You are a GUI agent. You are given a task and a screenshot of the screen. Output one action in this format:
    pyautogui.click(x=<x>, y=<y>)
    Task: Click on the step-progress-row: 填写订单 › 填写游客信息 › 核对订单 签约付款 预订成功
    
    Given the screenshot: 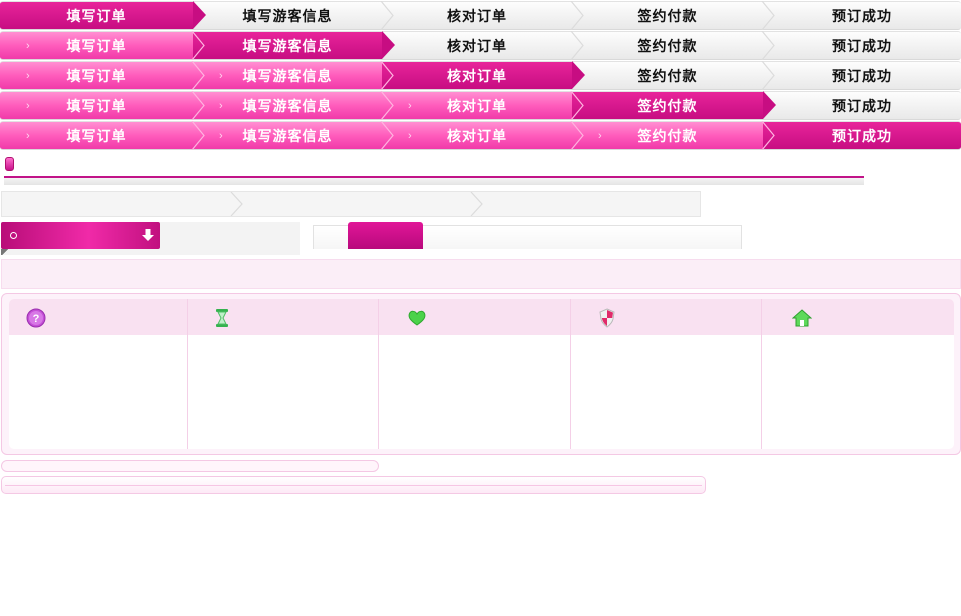 What is the action you would take?
    pyautogui.click(x=480, y=75)
    